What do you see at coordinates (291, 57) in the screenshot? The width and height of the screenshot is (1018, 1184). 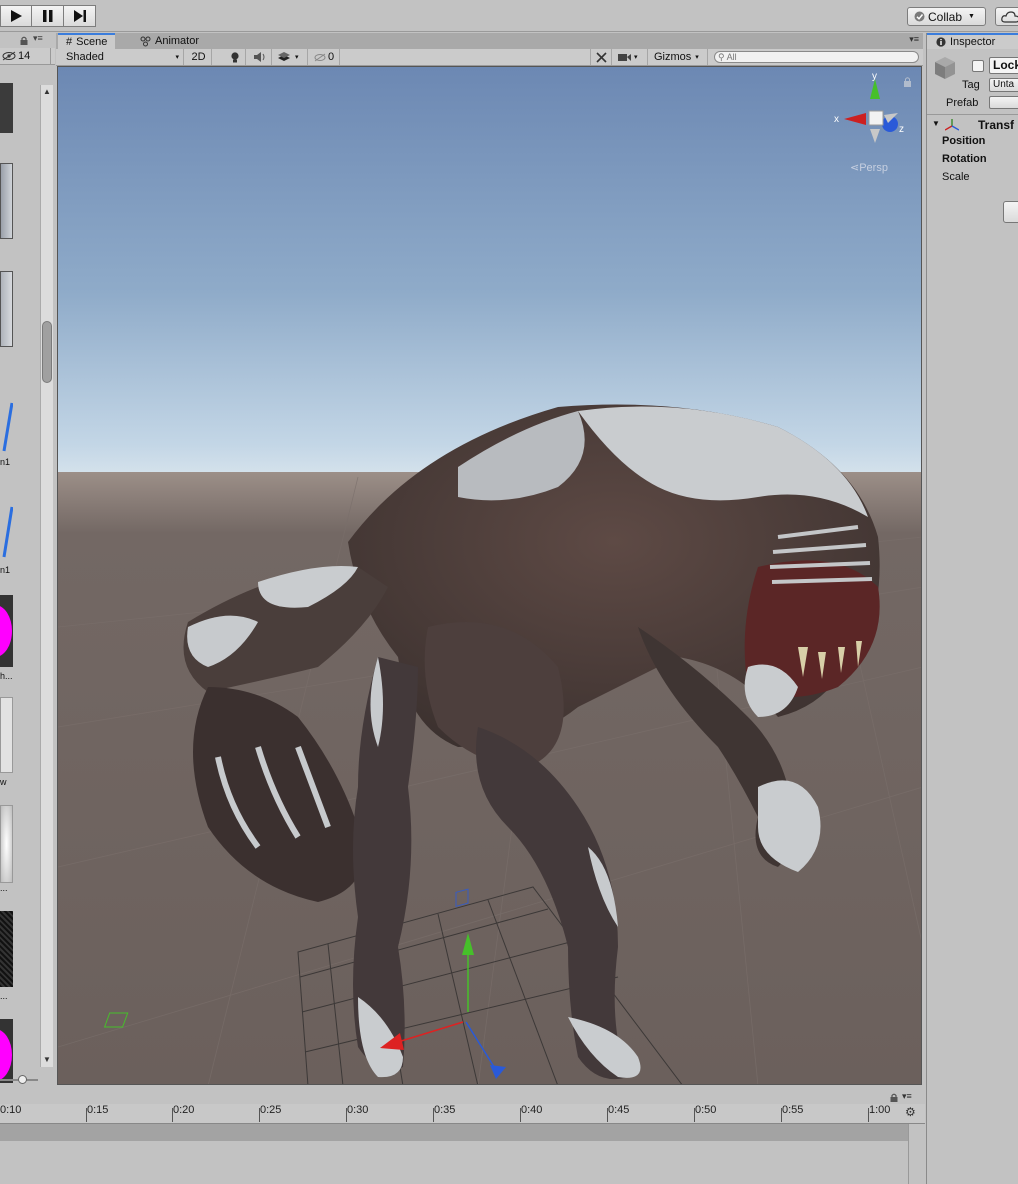 I see `effects-dropdown: ▾` at bounding box center [291, 57].